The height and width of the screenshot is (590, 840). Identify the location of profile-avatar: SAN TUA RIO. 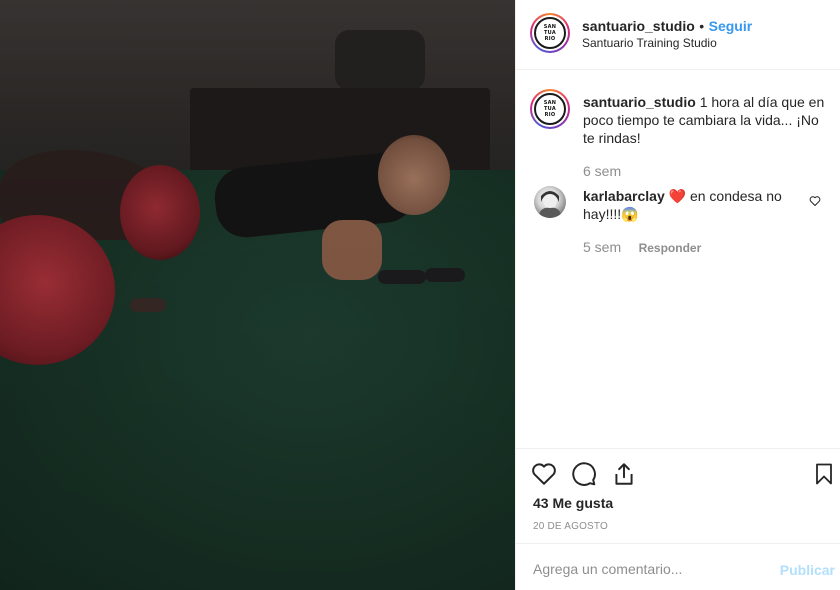
(550, 33).